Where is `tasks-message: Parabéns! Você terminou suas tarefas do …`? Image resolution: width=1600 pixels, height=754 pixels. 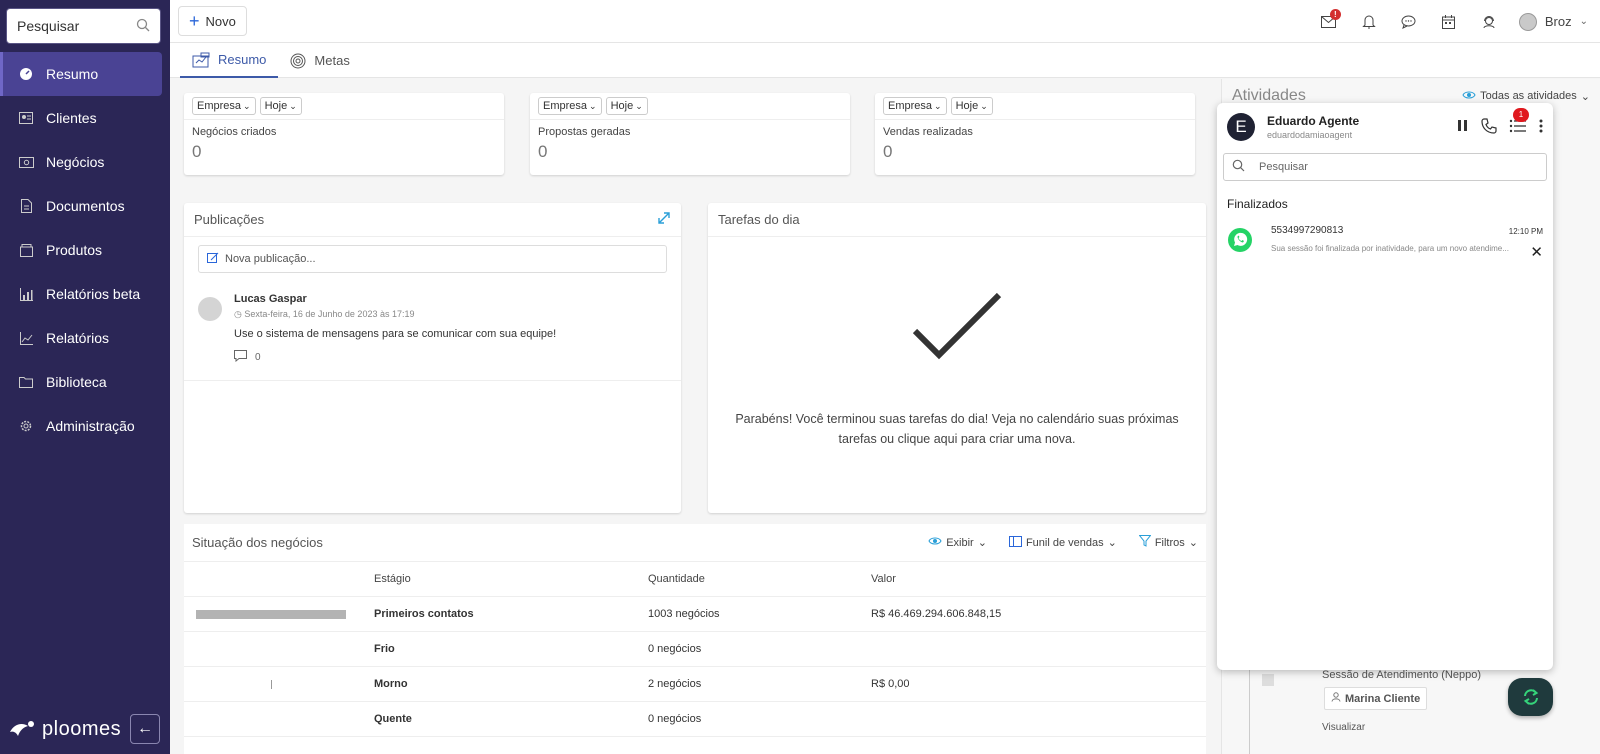
tasks-message: Parabéns! Você terminou suas tarefas do … is located at coordinates (957, 429).